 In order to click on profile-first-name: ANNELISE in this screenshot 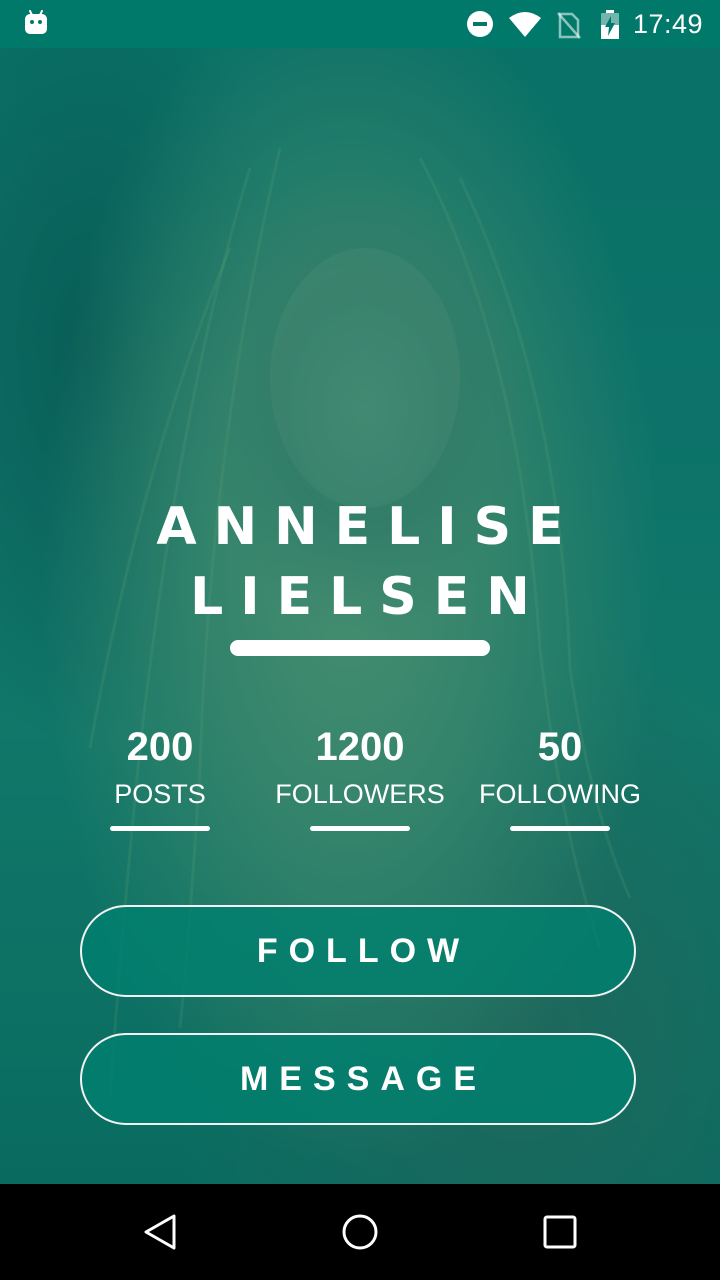, I will do `click(368, 527)`.